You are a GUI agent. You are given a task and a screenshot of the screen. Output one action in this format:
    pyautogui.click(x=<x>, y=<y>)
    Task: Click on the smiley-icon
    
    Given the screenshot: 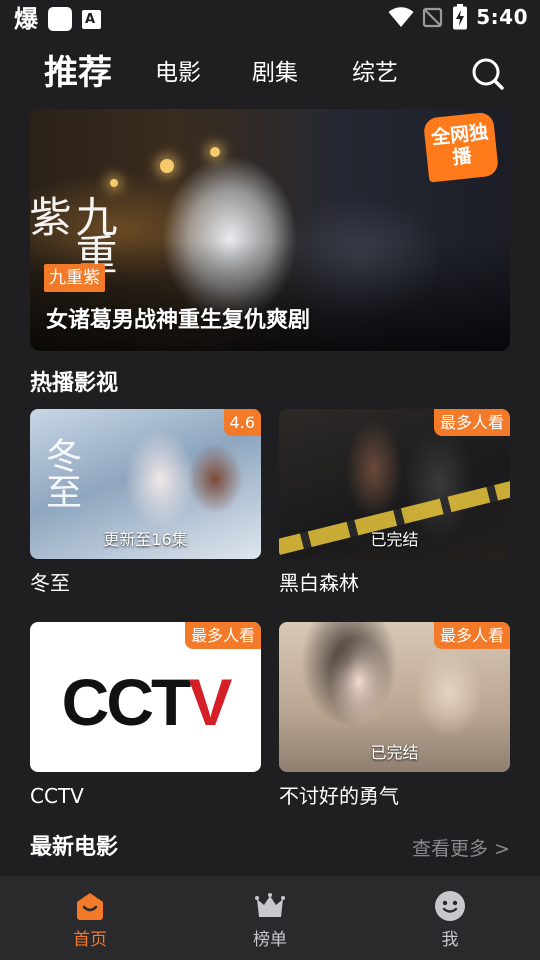 What is the action you would take?
    pyautogui.click(x=450, y=906)
    